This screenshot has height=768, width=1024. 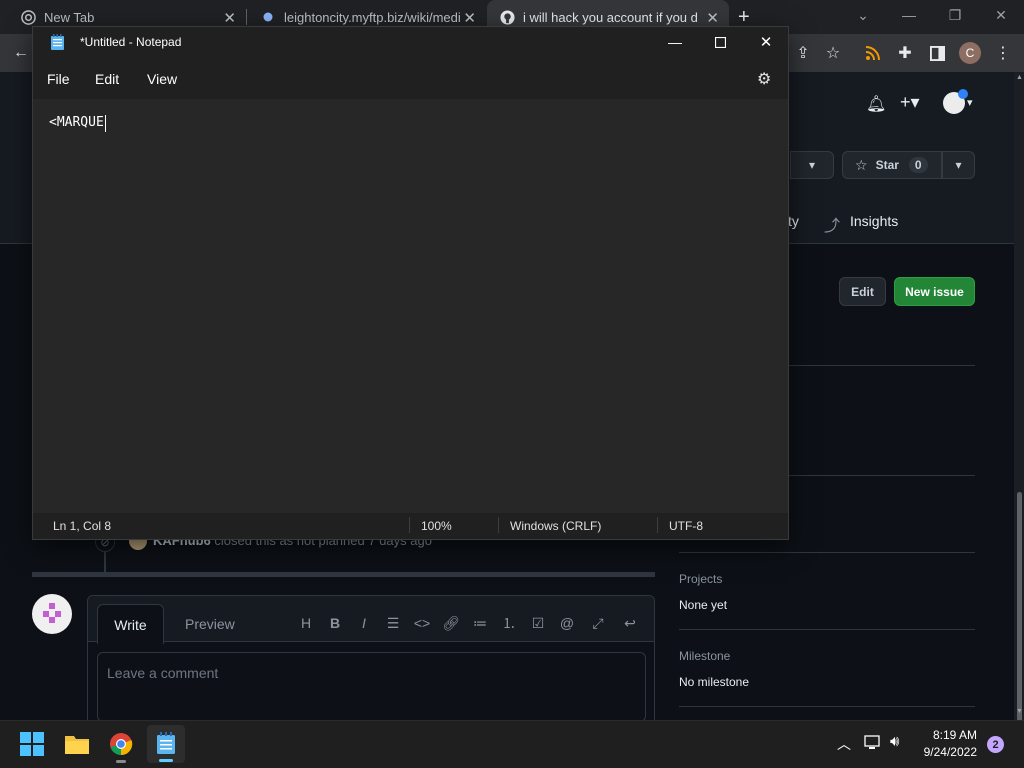 What do you see at coordinates (556, 526) in the screenshot?
I see `status-line-ending: Windows (CRLF)` at bounding box center [556, 526].